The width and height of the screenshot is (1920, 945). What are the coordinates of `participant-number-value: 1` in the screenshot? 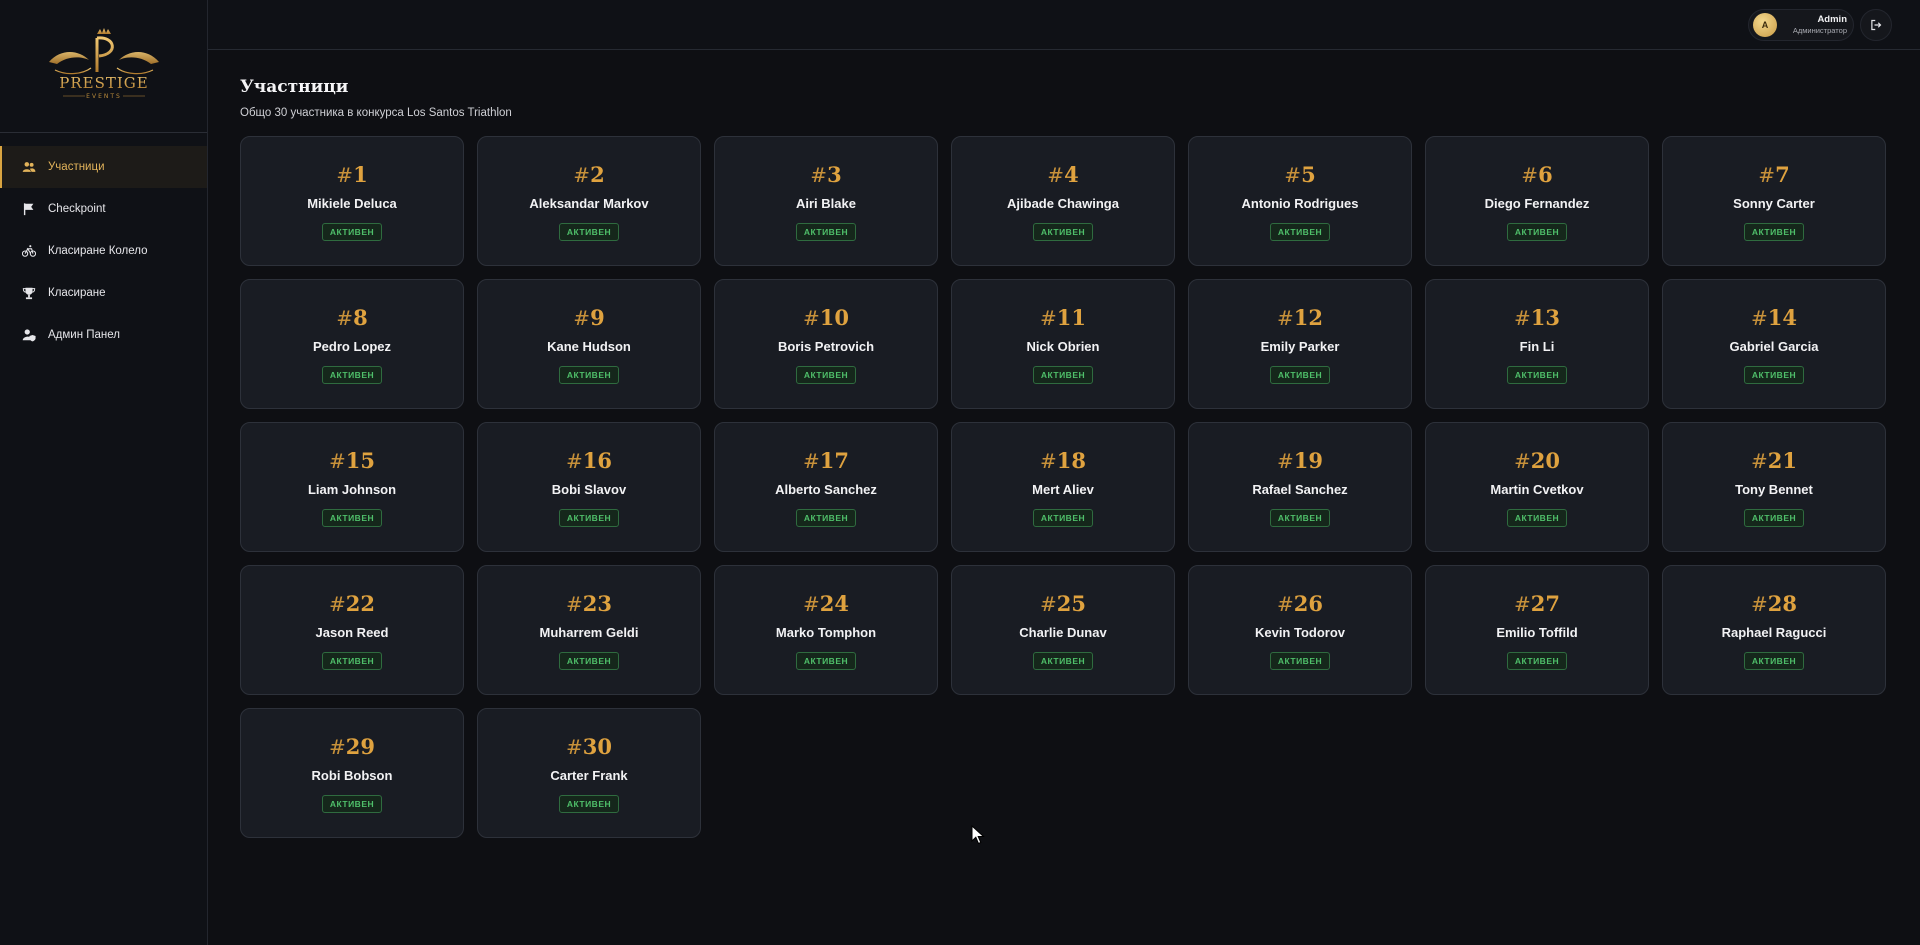 It's located at (360, 174).